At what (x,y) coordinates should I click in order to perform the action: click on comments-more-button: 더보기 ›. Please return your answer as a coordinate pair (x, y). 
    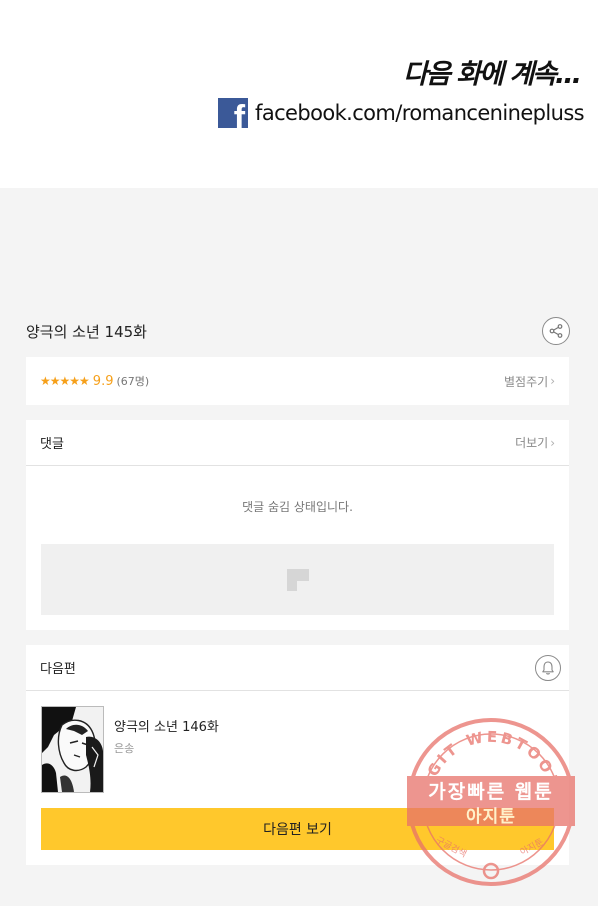
    Looking at the image, I should click on (535, 442).